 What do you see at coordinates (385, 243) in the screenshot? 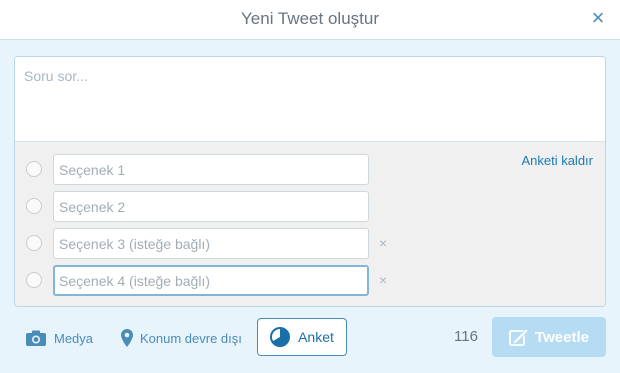
I see `poll-option-3-remove-icon: ×` at bounding box center [385, 243].